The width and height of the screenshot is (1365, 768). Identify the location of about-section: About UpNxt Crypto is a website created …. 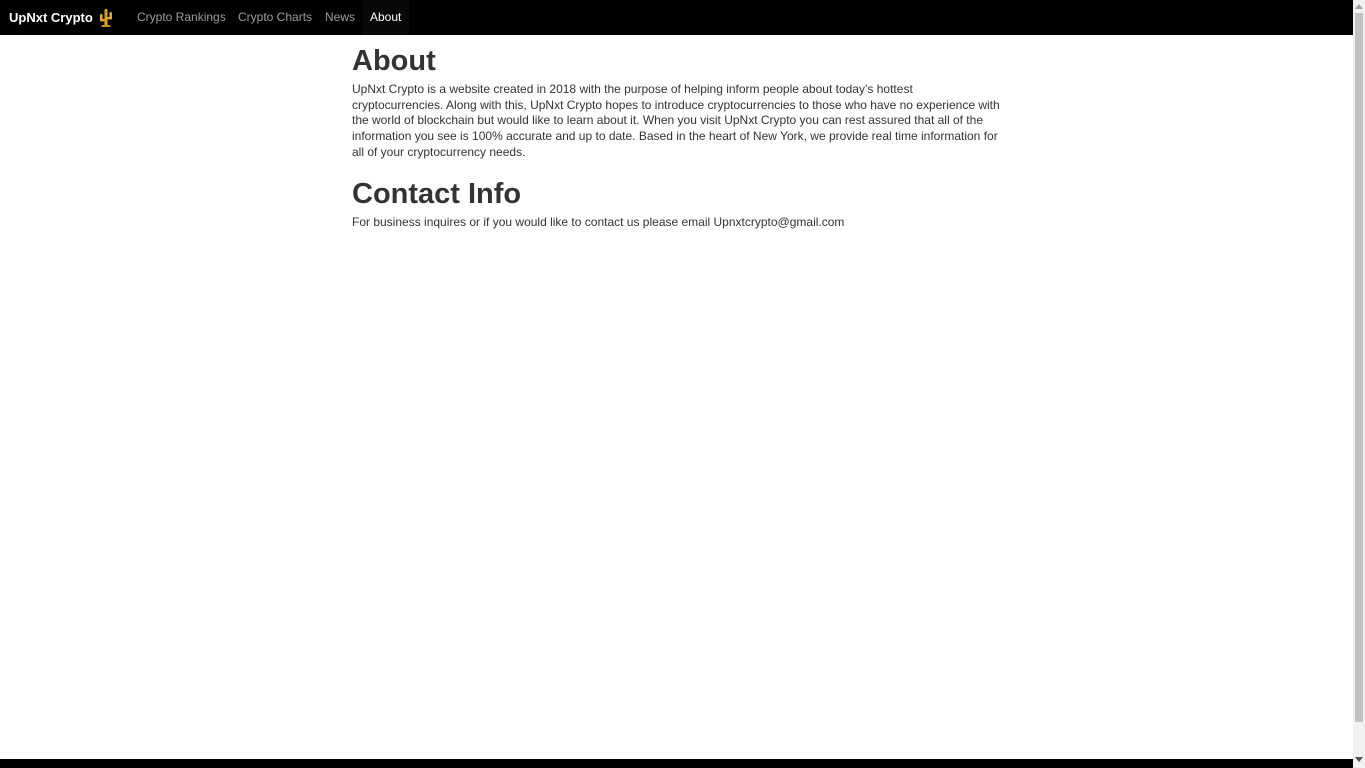
(677, 102).